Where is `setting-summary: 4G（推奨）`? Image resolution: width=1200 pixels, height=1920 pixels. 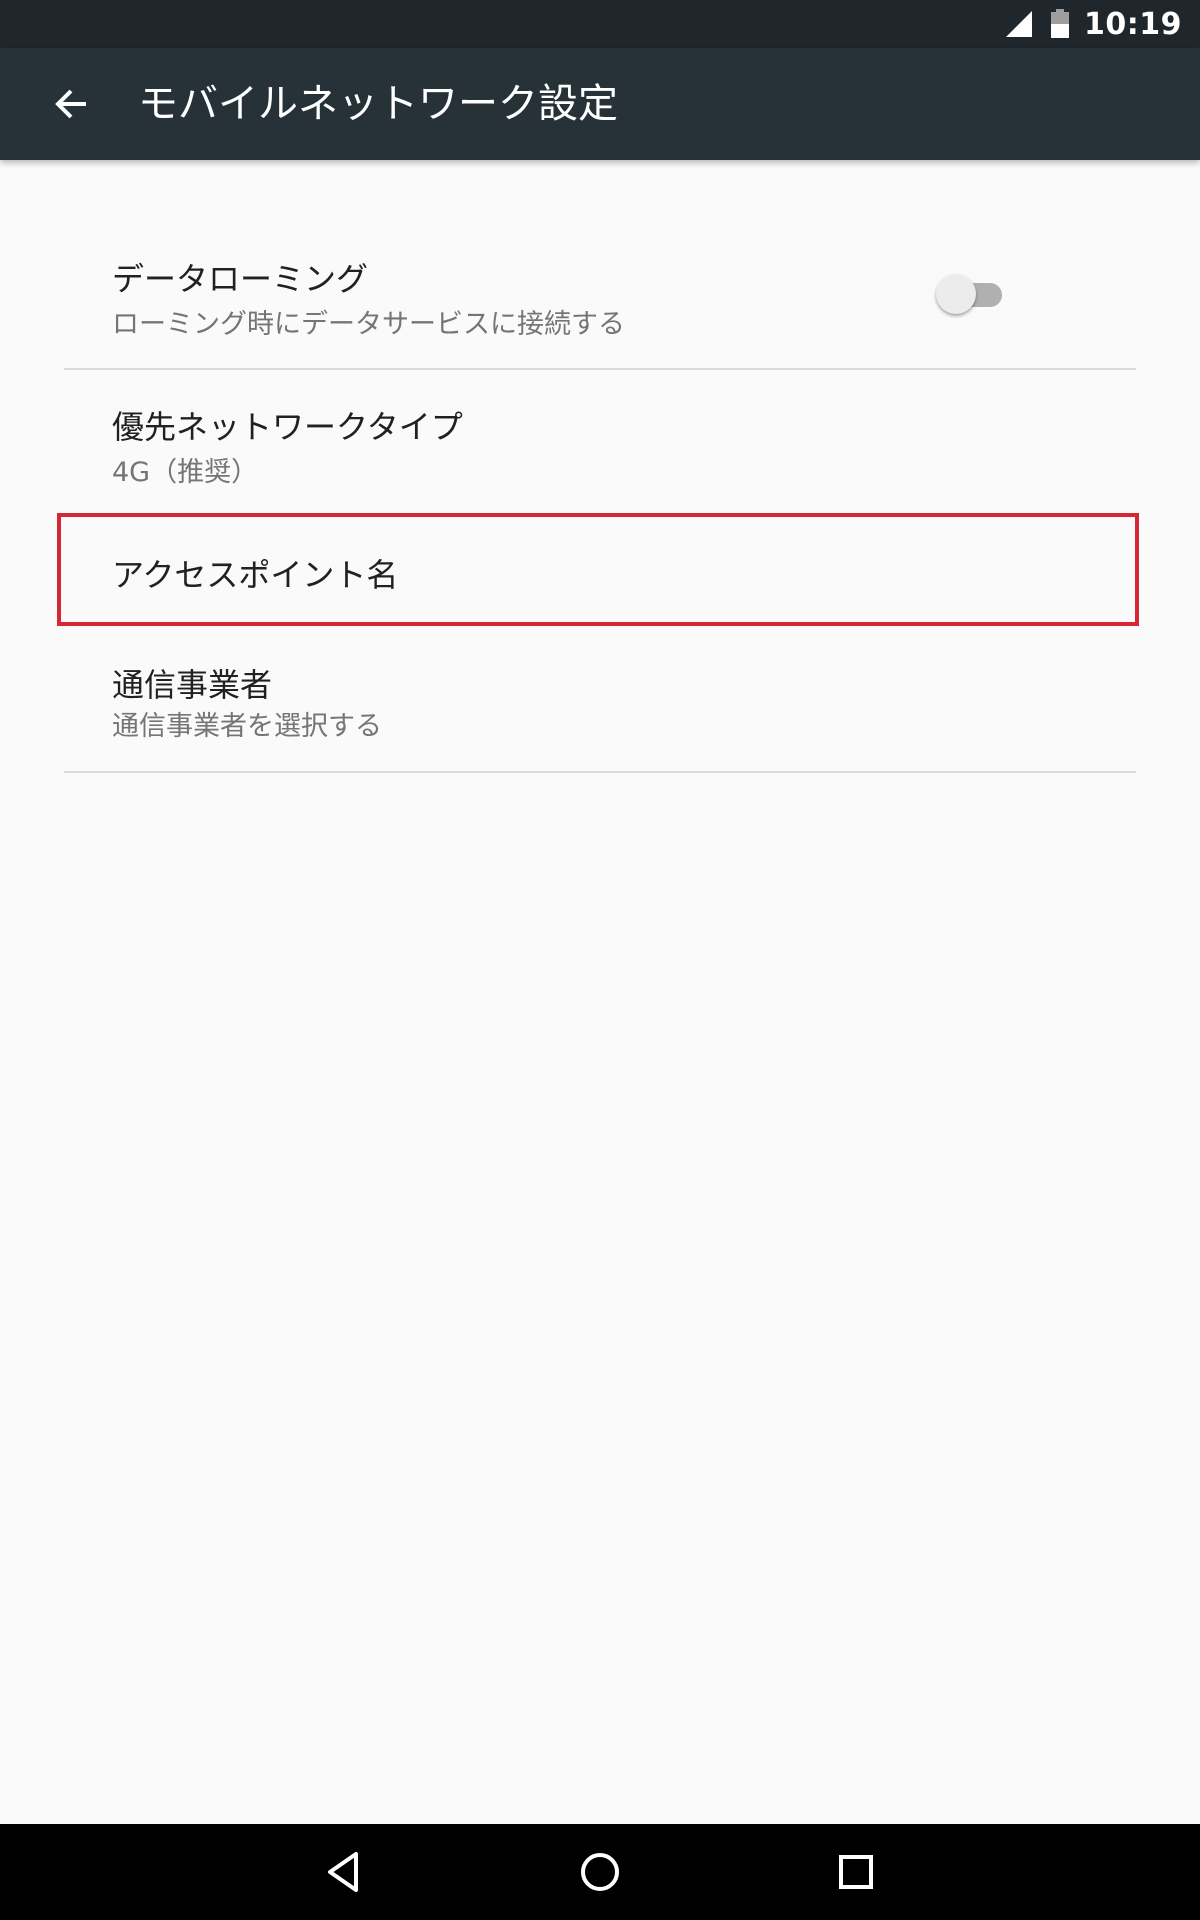
setting-summary: 4G（推奨） is located at coordinates (185, 472).